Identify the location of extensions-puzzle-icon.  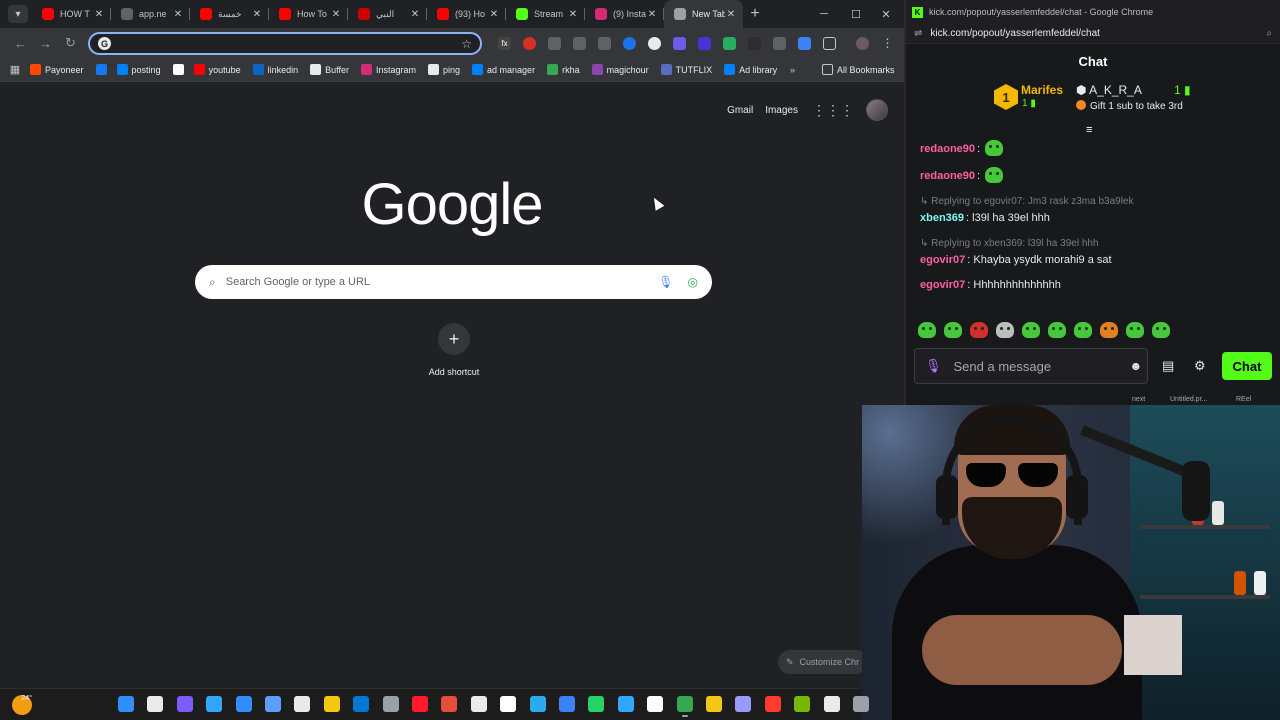
(829, 43).